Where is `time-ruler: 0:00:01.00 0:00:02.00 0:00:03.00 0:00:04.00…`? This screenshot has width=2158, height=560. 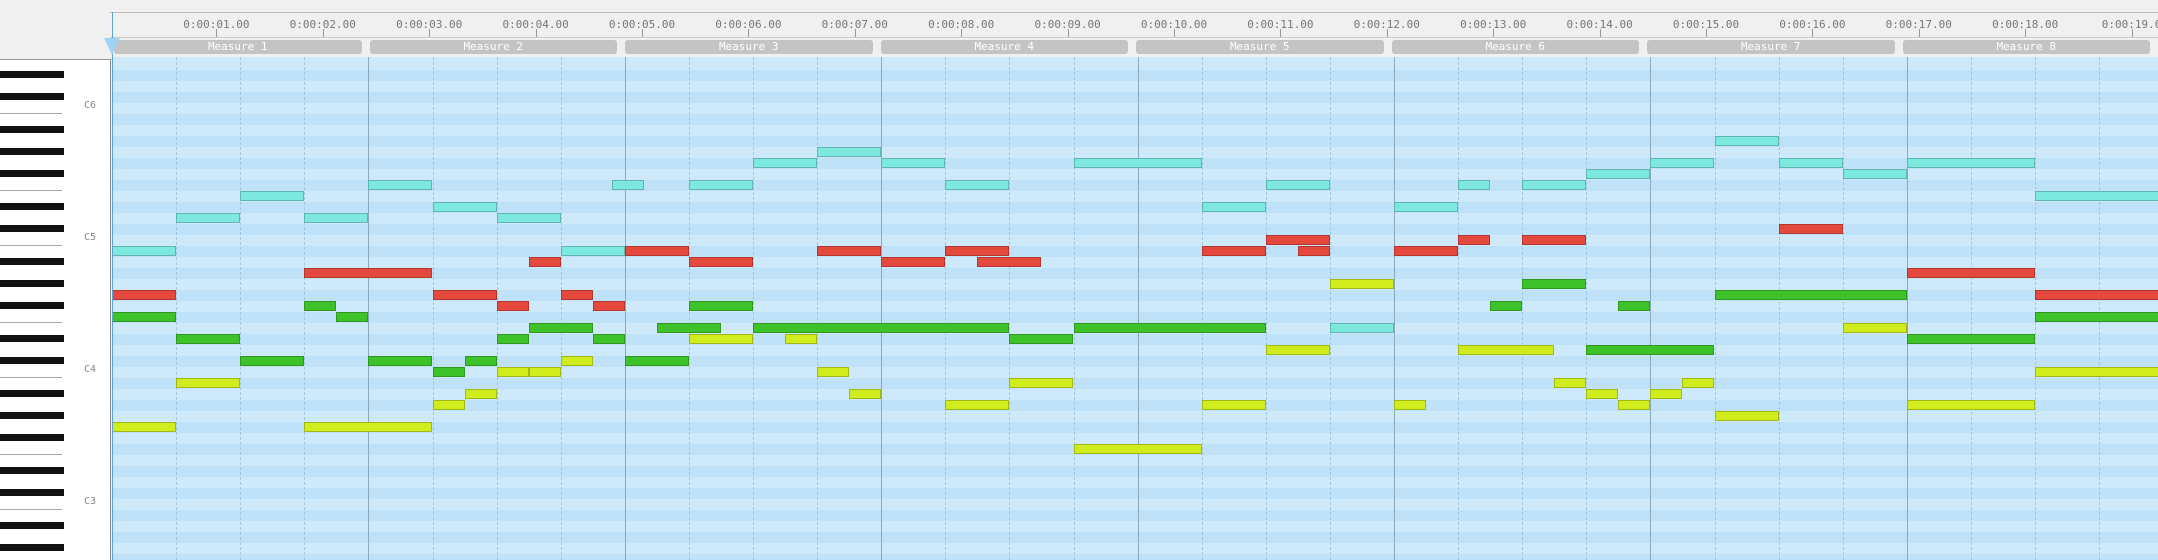
time-ruler: 0:00:01.00 0:00:02.00 0:00:03.00 0:00:04.00… is located at coordinates (1134, 25).